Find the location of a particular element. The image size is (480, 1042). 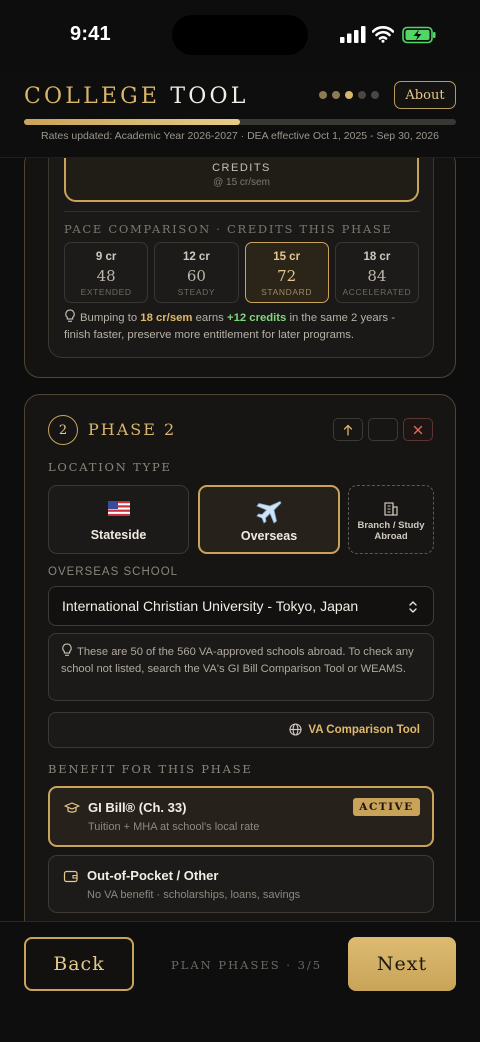

location-stateside: Stateside is located at coordinates (118, 519).